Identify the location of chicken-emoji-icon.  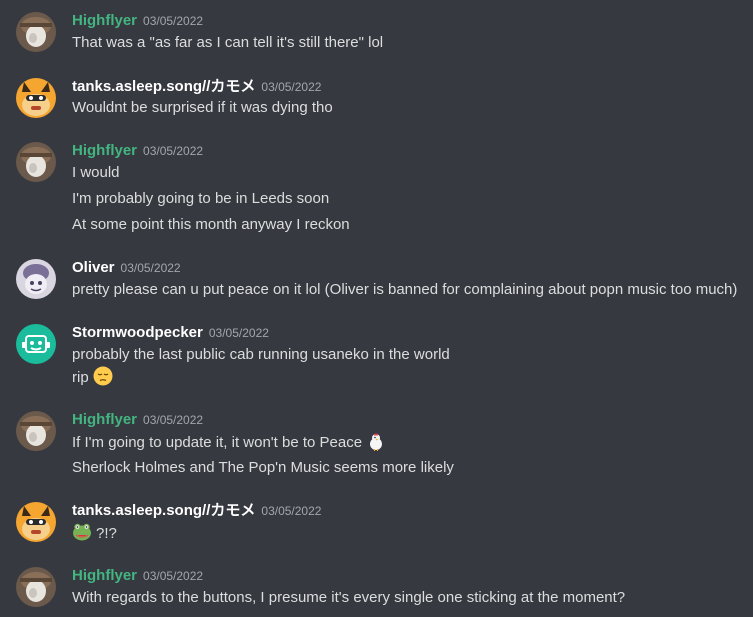
(376, 441).